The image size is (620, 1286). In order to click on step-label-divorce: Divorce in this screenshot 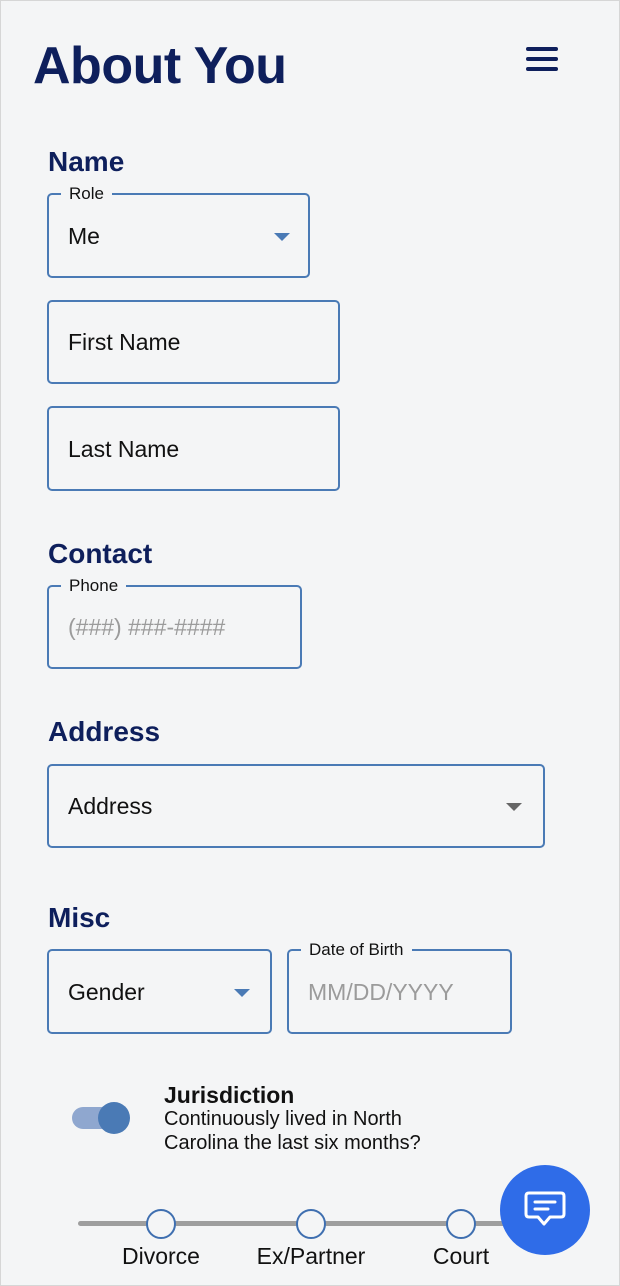, I will do `click(161, 1256)`.